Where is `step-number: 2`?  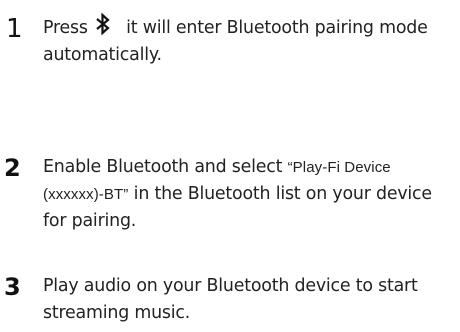 step-number: 2 is located at coordinates (12, 168).